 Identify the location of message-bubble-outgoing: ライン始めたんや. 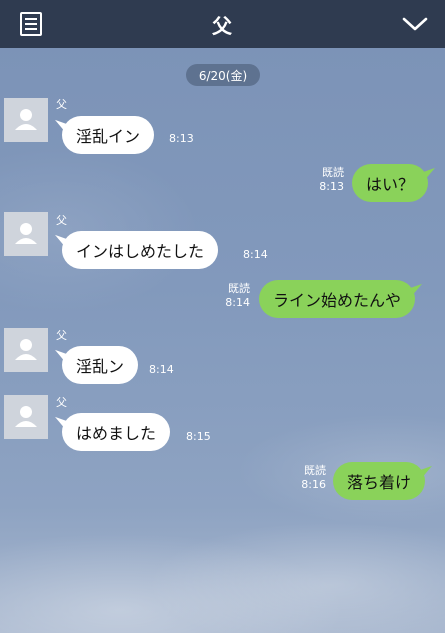
(337, 299).